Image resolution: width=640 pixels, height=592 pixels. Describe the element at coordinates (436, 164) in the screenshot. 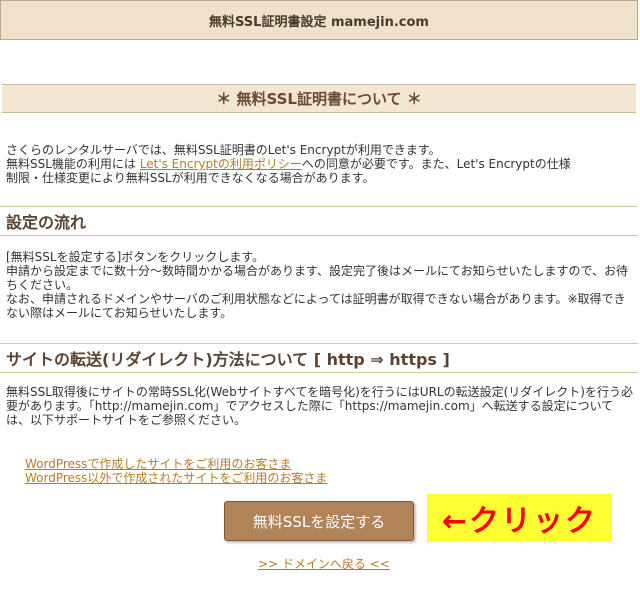

I see `about-line-2-post: への同意が必要です。また、Let's Encryptの仕様` at that location.